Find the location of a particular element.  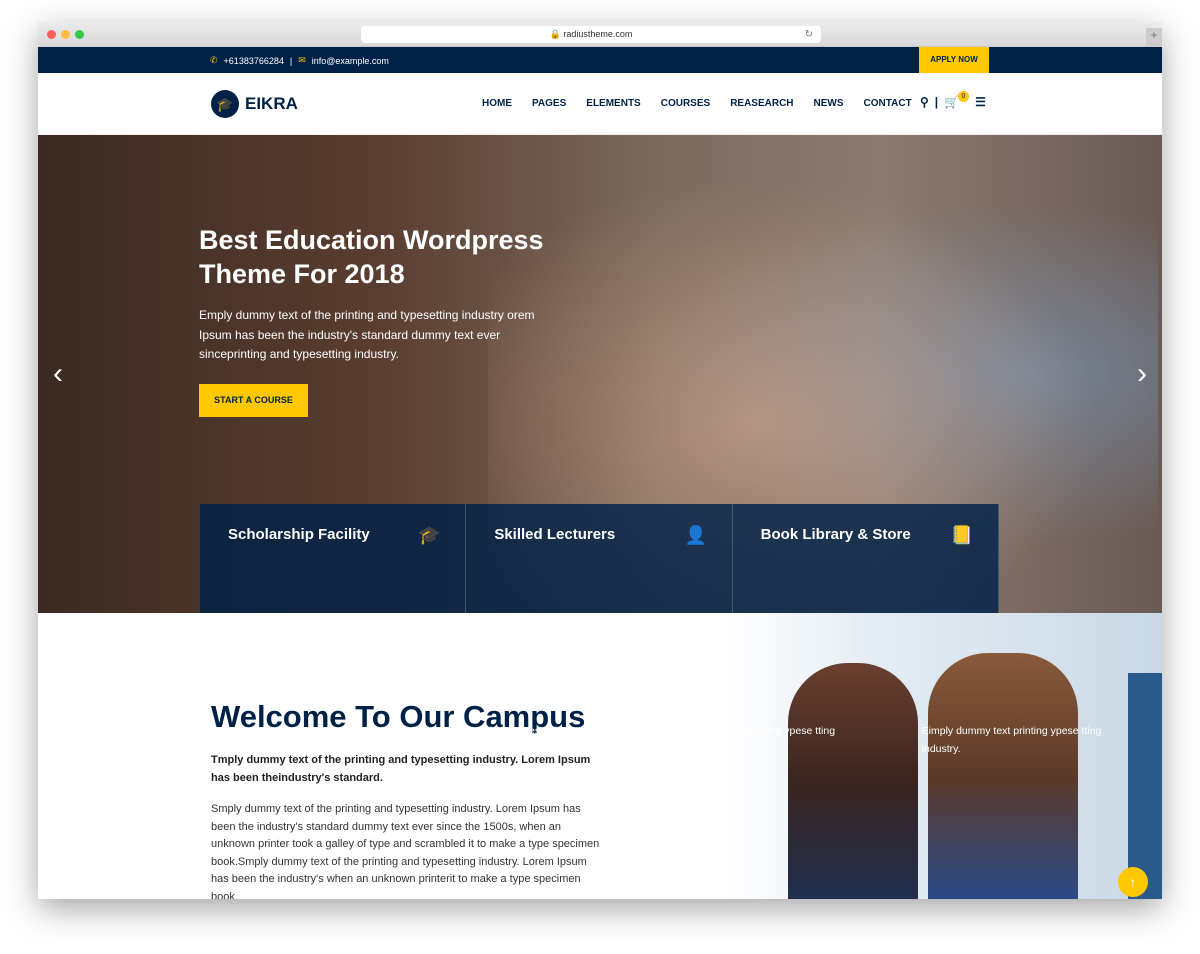

feature-title: Skilled Lecturers is located at coordinates (555, 534).